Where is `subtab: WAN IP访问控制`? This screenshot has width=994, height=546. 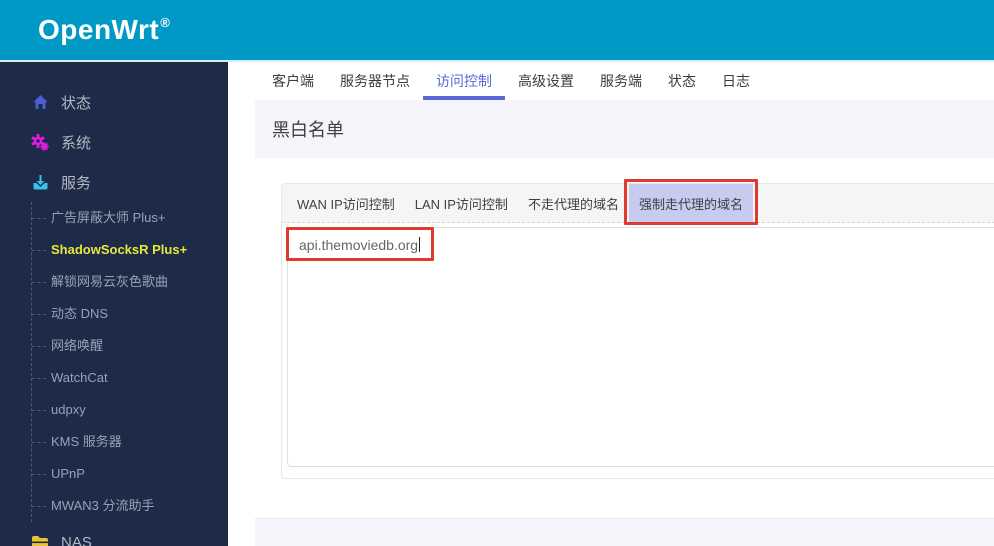 subtab: WAN IP访问控制 is located at coordinates (346, 203).